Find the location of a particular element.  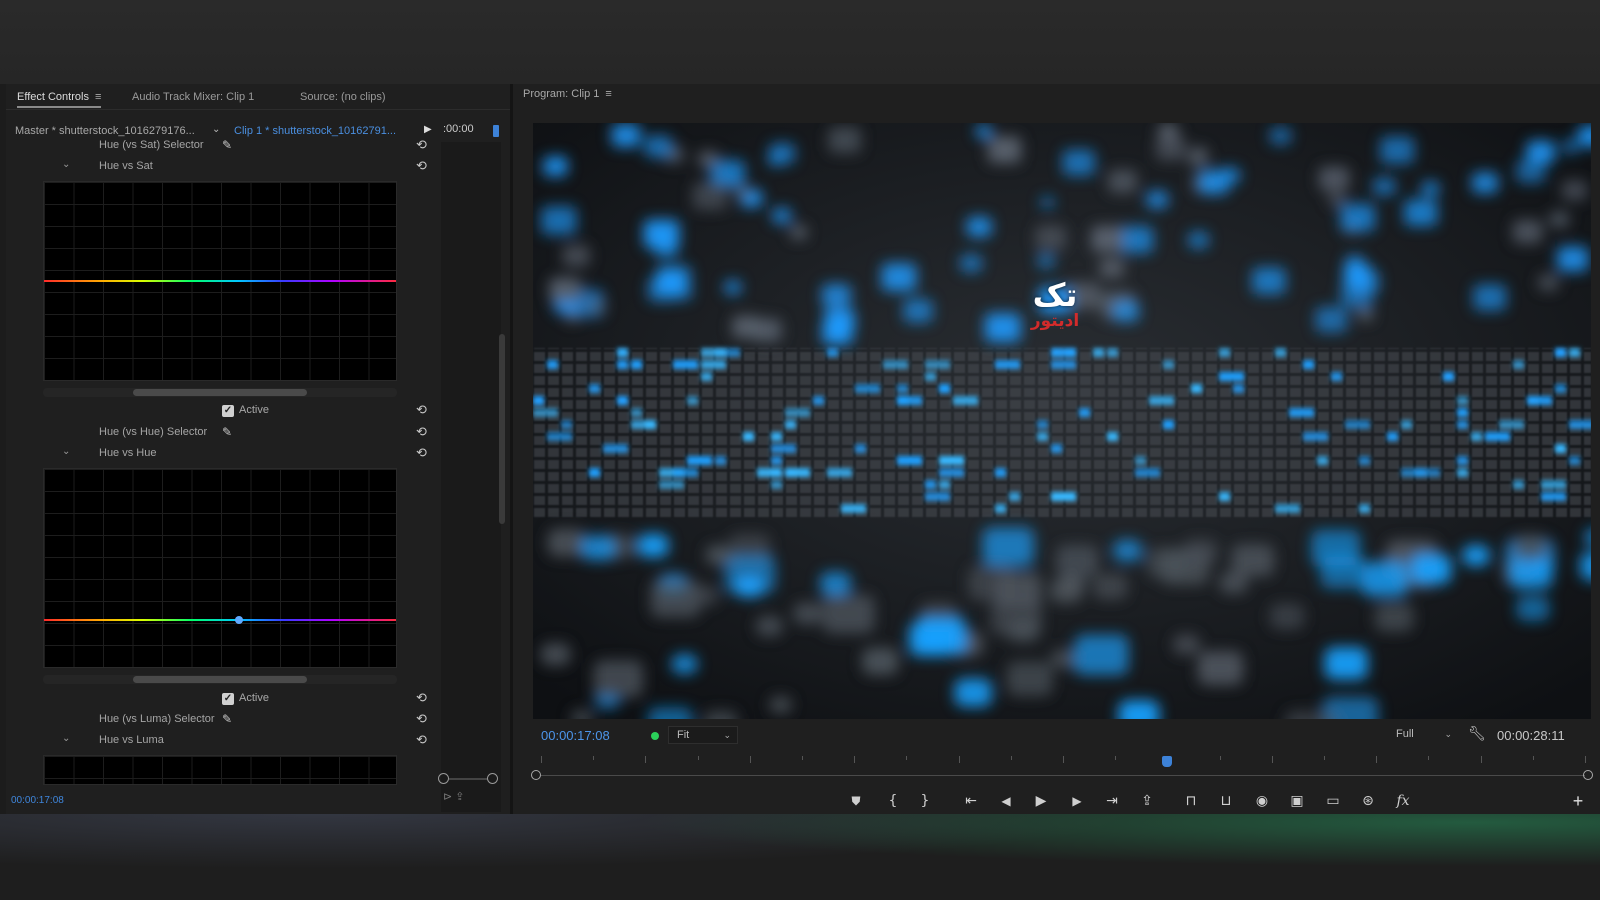

tab-audio-track-mixer: Audio Track Mixer: Clip 1 is located at coordinates (193, 98).